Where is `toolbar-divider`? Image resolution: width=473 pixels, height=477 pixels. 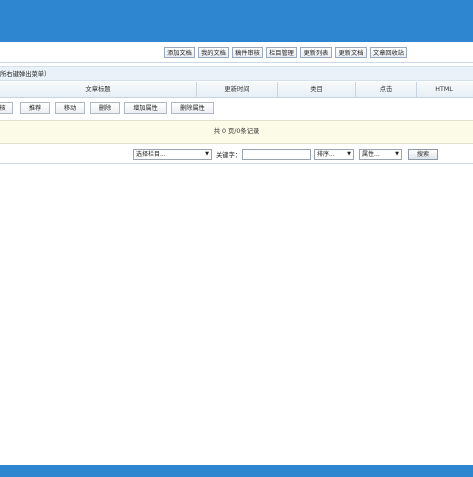 toolbar-divider is located at coordinates (236, 62).